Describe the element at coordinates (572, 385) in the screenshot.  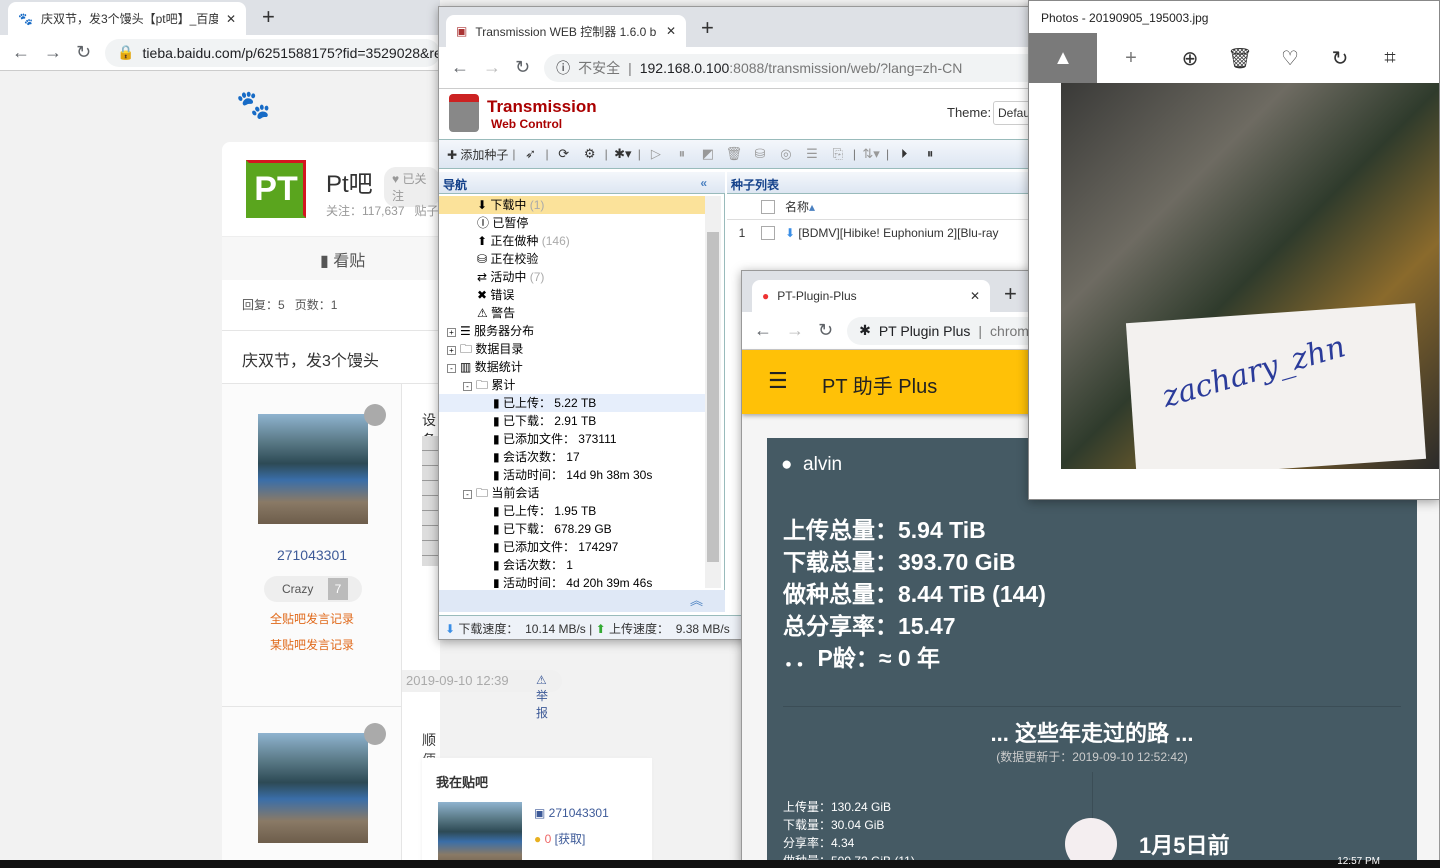
I see `tree-item: - 🗀 累计` at that location.